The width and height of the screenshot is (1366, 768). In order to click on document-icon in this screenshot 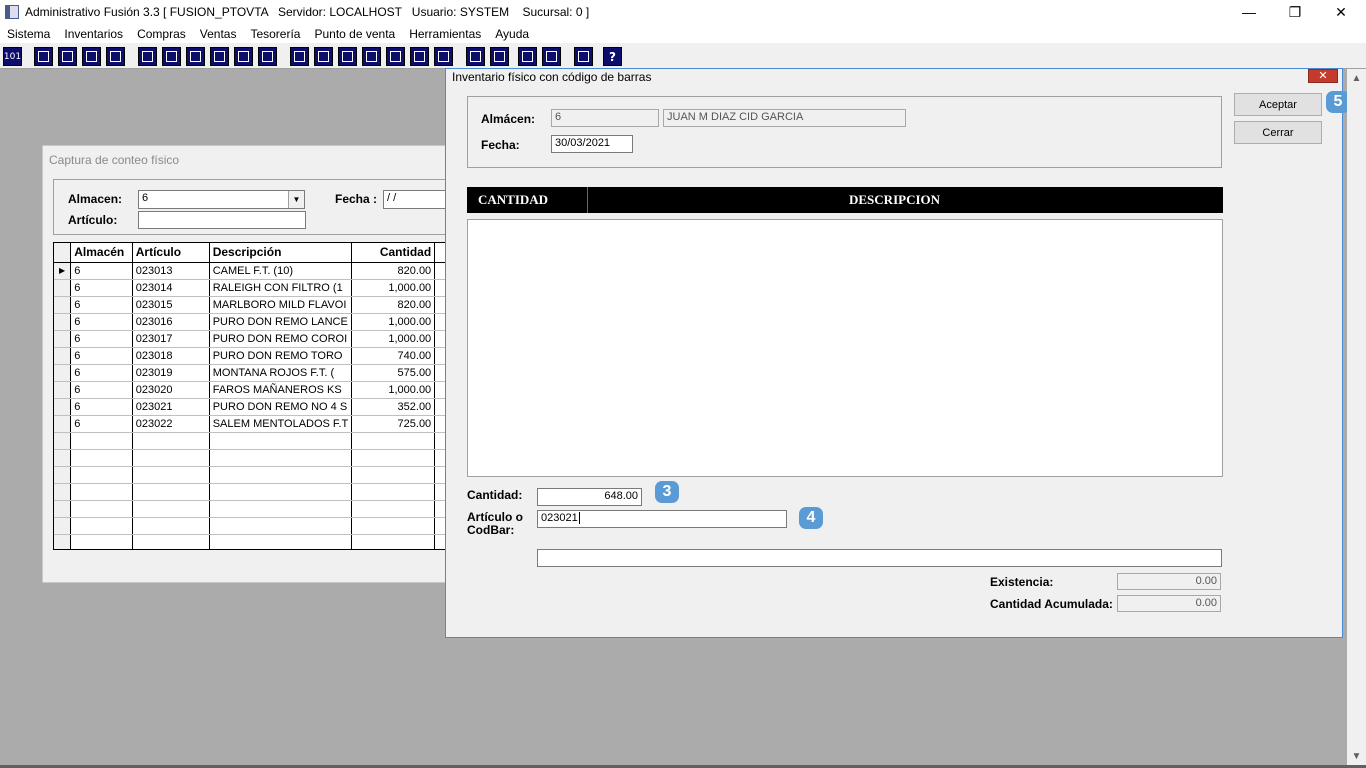, I will do `click(243, 56)`.